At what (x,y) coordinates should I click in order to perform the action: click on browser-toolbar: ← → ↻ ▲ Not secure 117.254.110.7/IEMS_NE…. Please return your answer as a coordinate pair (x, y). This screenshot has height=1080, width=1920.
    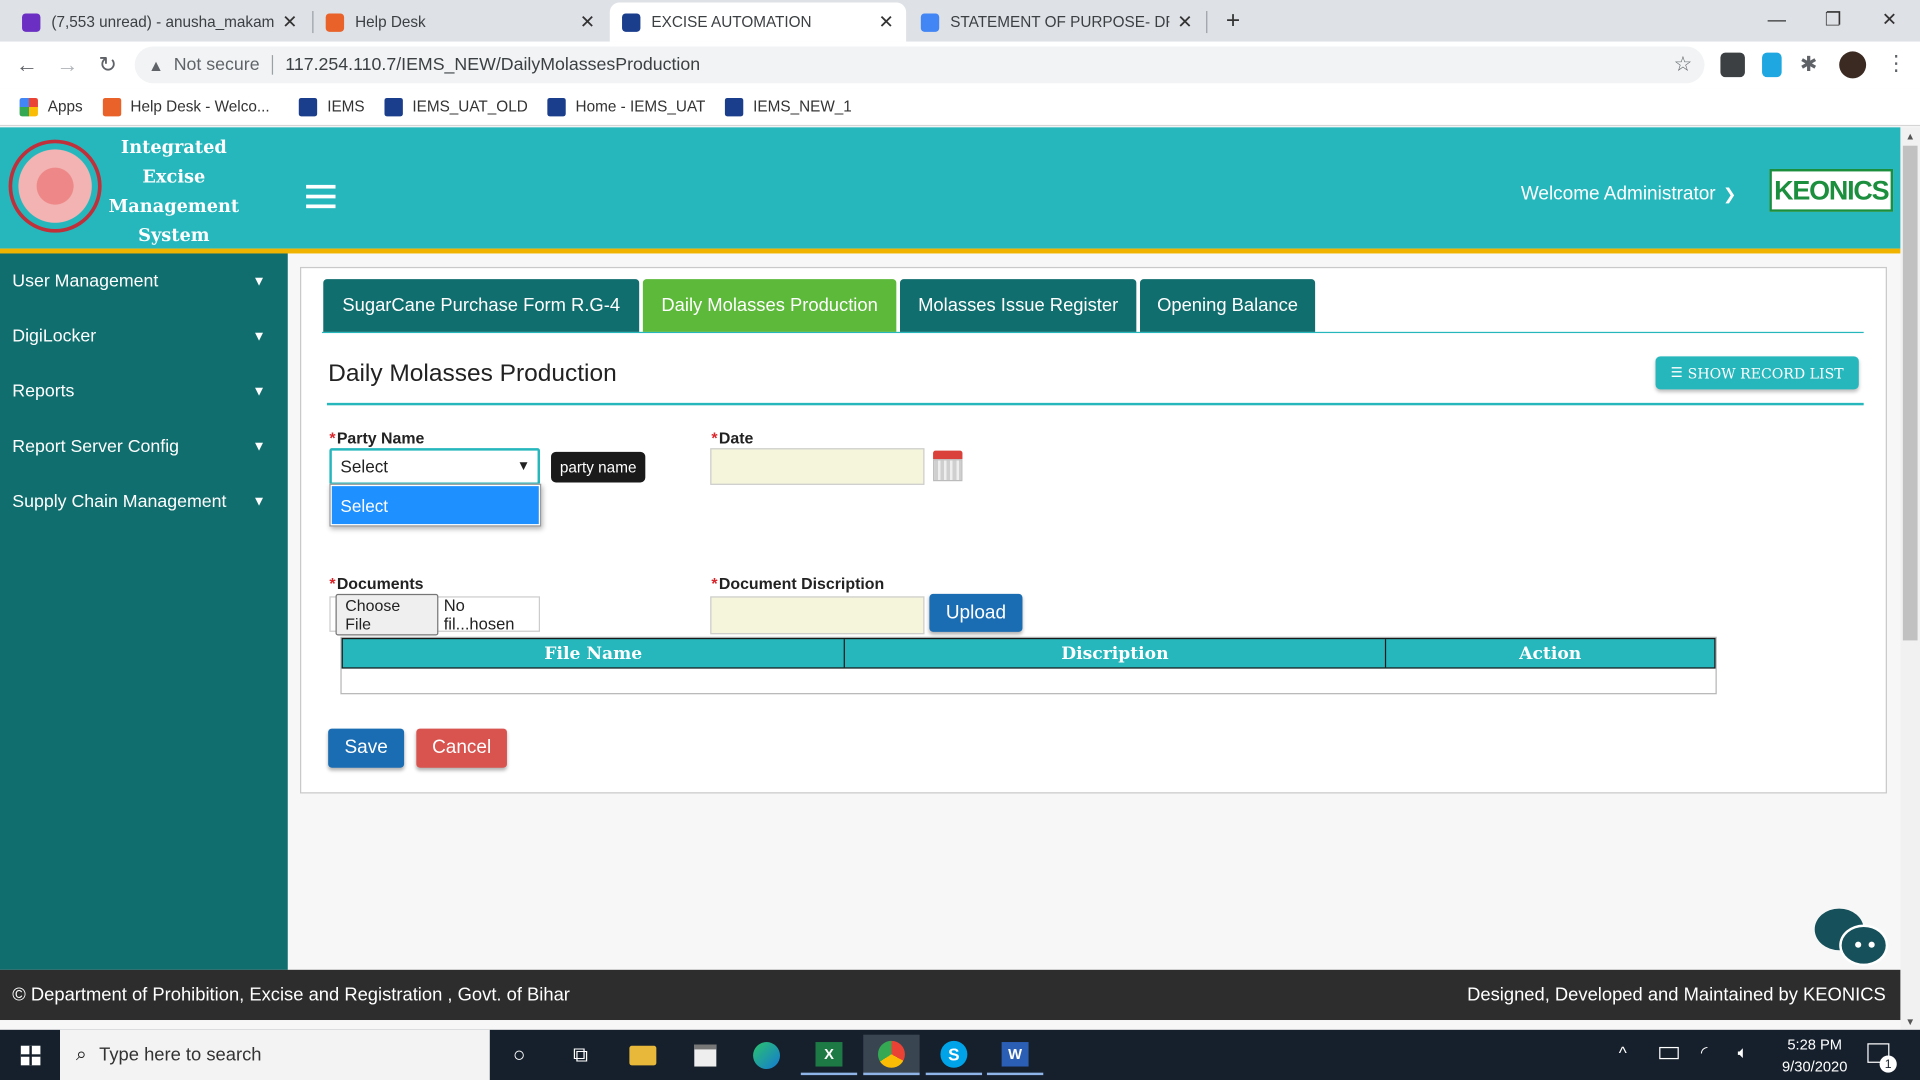
    Looking at the image, I should click on (960, 65).